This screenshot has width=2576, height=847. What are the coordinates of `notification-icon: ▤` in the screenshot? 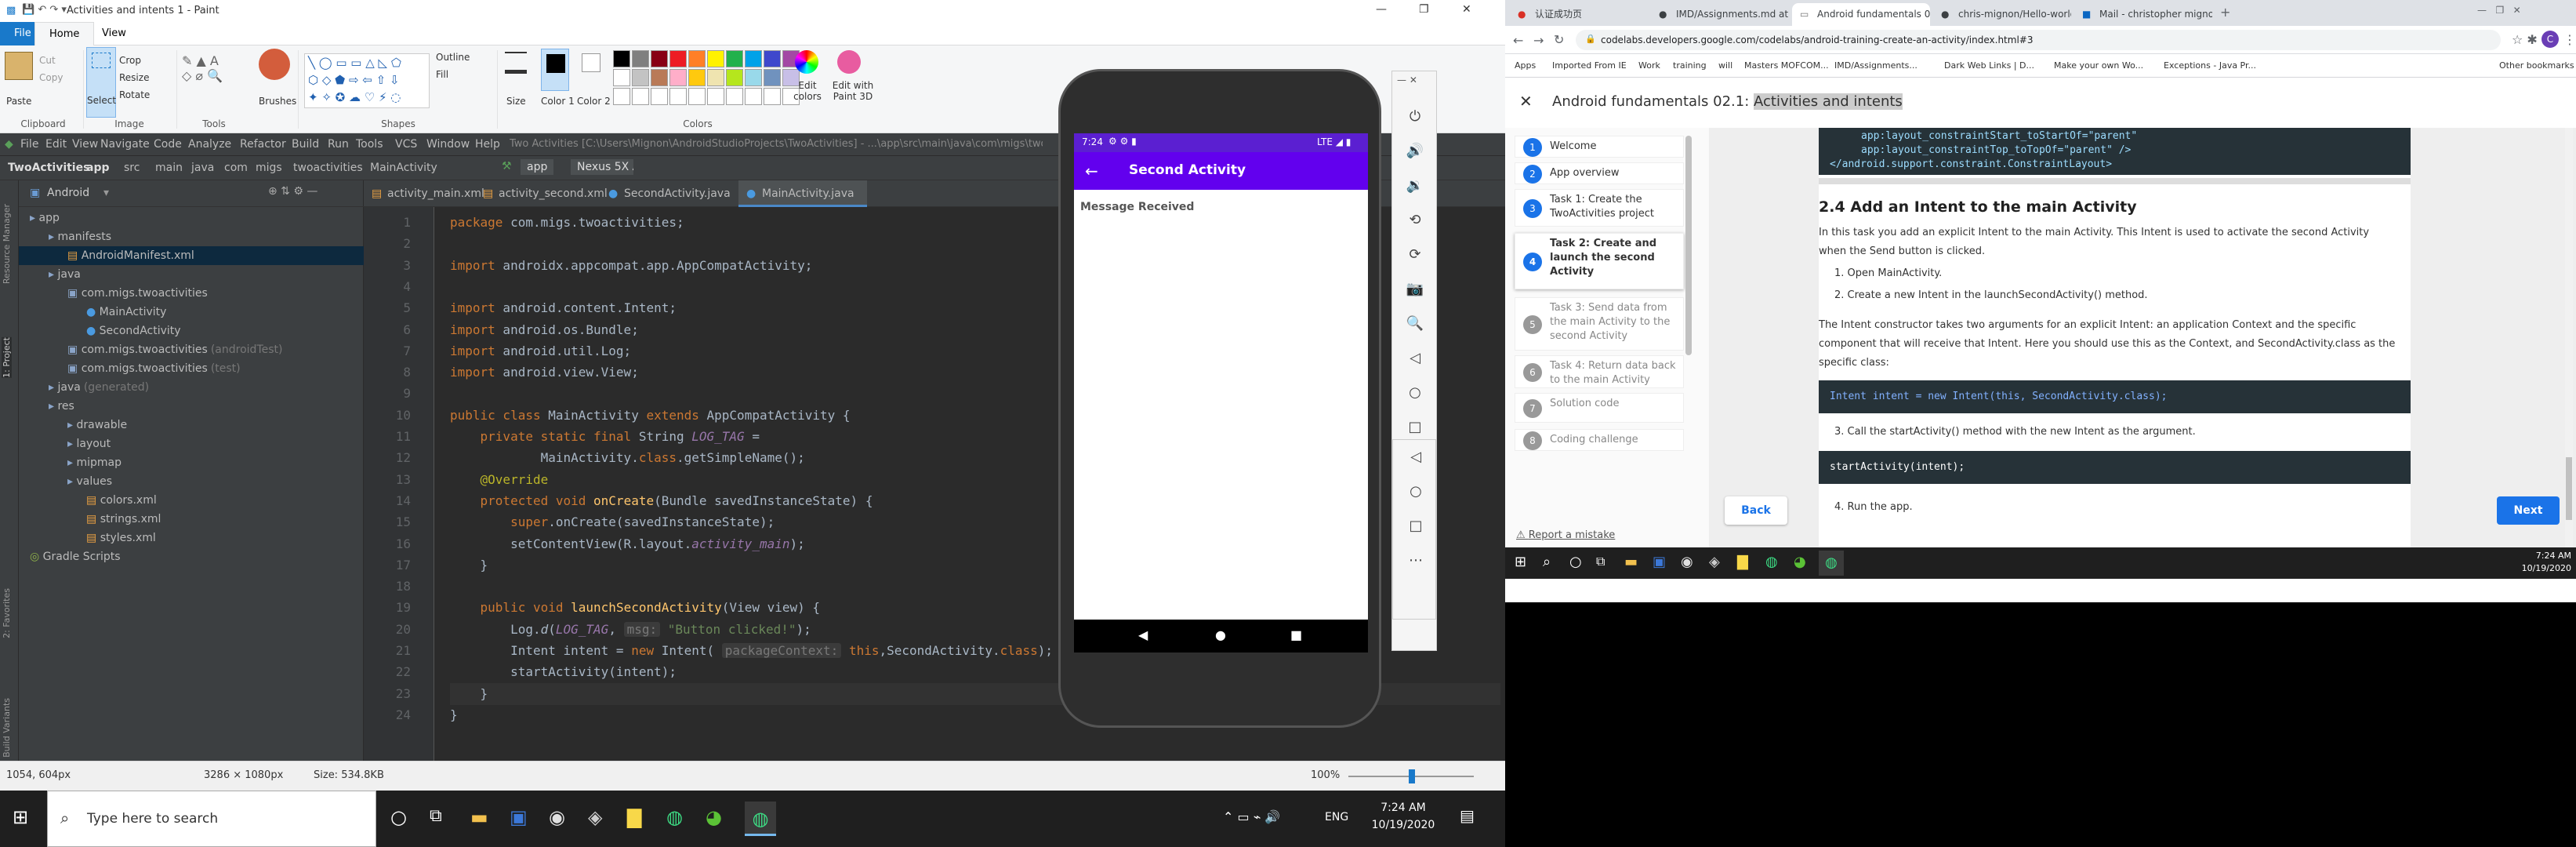 It's located at (1468, 815).